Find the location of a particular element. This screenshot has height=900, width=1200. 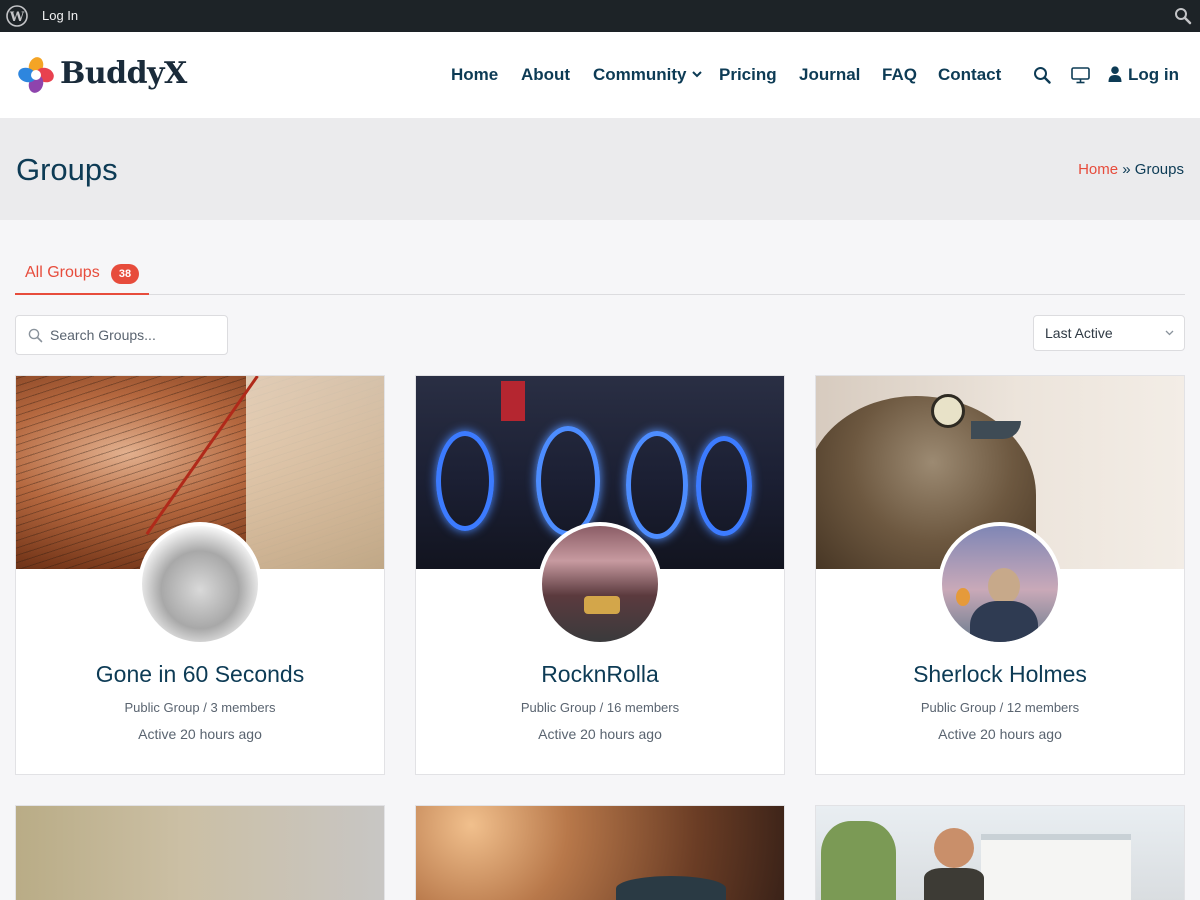

sort-selected-value: Last Active is located at coordinates (1079, 333).